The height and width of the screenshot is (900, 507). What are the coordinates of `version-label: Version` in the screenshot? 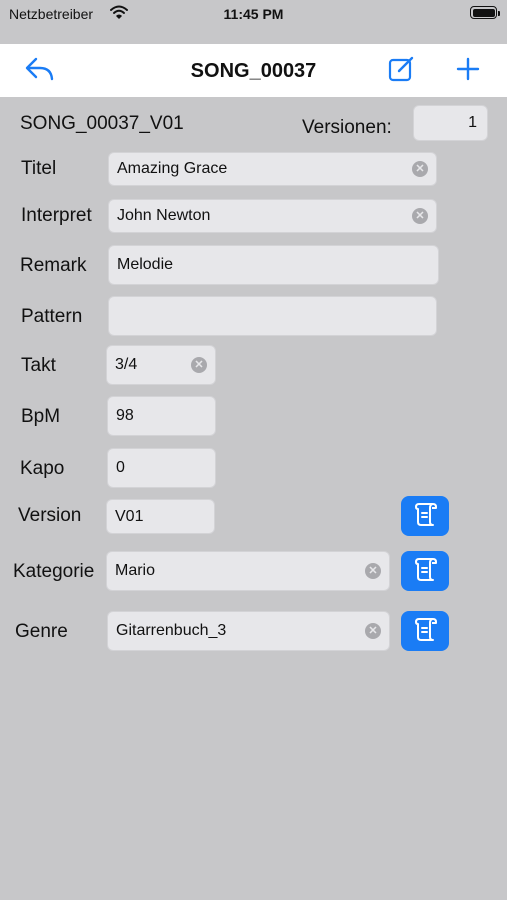 It's located at (50, 515).